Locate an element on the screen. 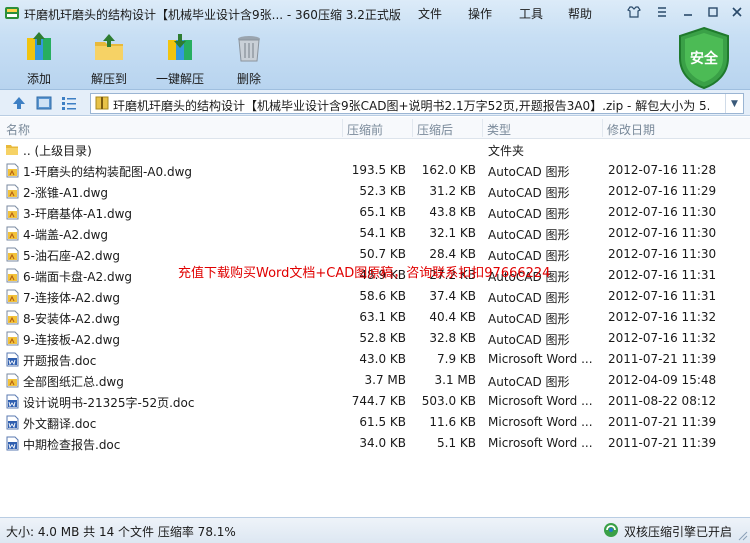  one-click-extract-label: 一键解压 is located at coordinates (179, 79).